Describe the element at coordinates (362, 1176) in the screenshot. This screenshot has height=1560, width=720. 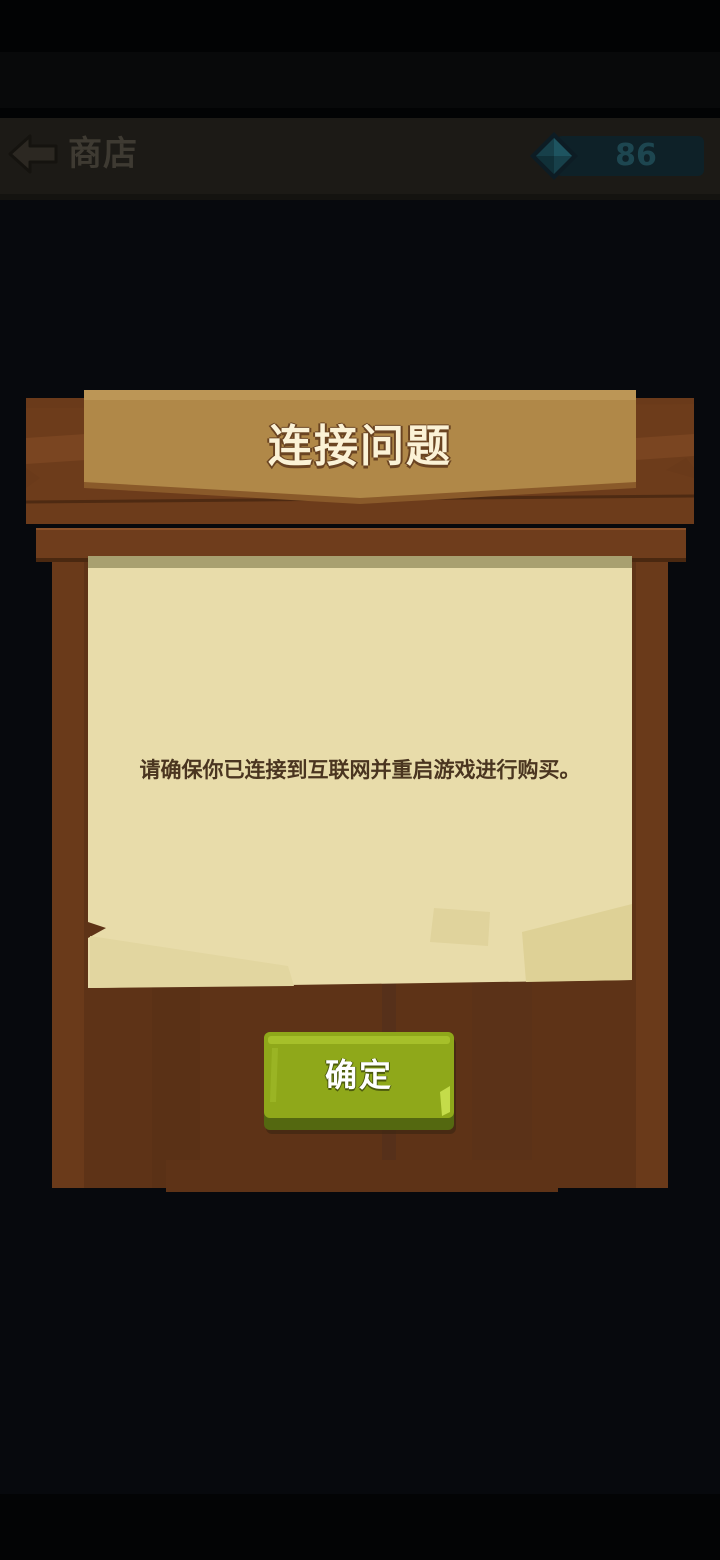
I see `dialog-wood-notch` at that location.